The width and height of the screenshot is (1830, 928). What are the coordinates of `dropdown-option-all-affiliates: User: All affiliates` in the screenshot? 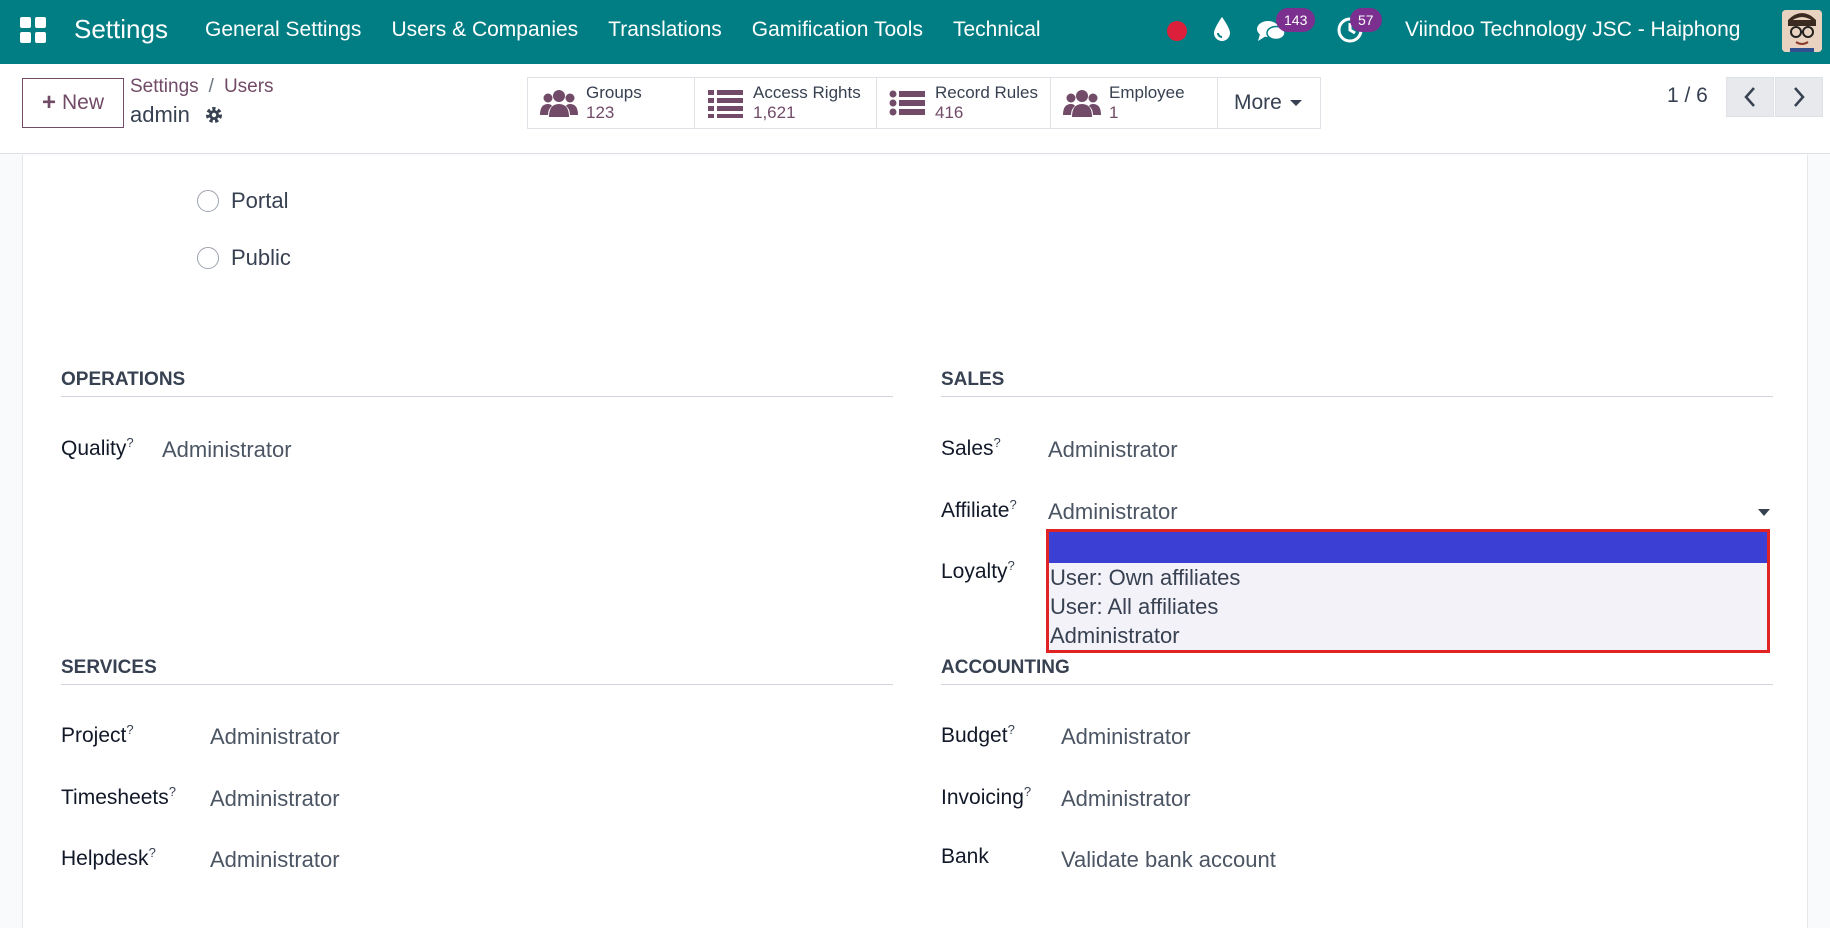 It's located at (1408, 606).